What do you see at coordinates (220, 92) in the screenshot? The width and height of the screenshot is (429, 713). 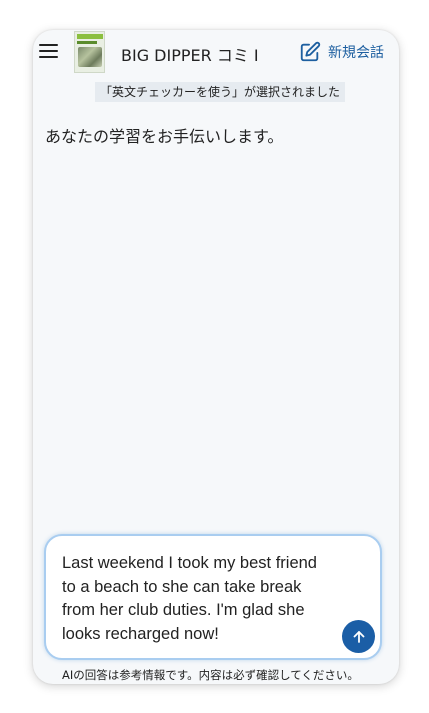 I see `mode-selected-notice: 「英文チェッカーを使う」が選択されました` at bounding box center [220, 92].